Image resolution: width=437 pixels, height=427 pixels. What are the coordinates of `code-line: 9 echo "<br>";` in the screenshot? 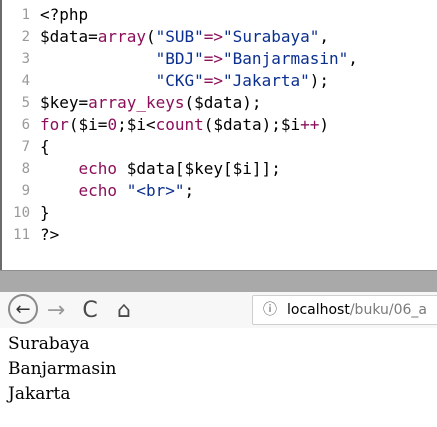 It's located at (218, 191).